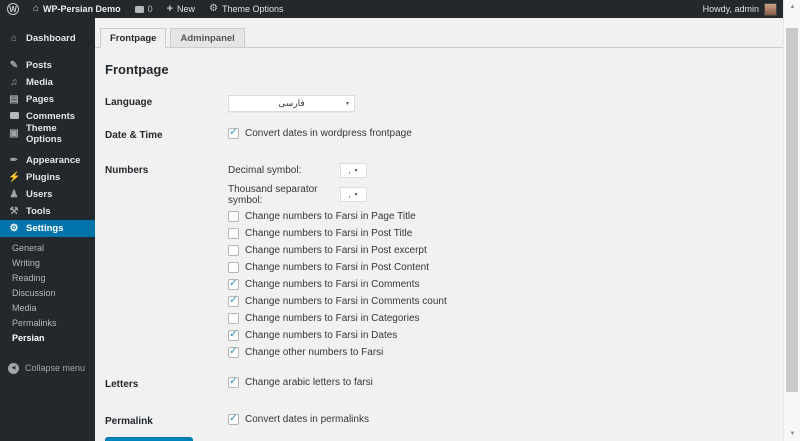 The image size is (800, 441). Describe the element at coordinates (47, 338) in the screenshot. I see `submenu-item-persian: Persian` at that location.